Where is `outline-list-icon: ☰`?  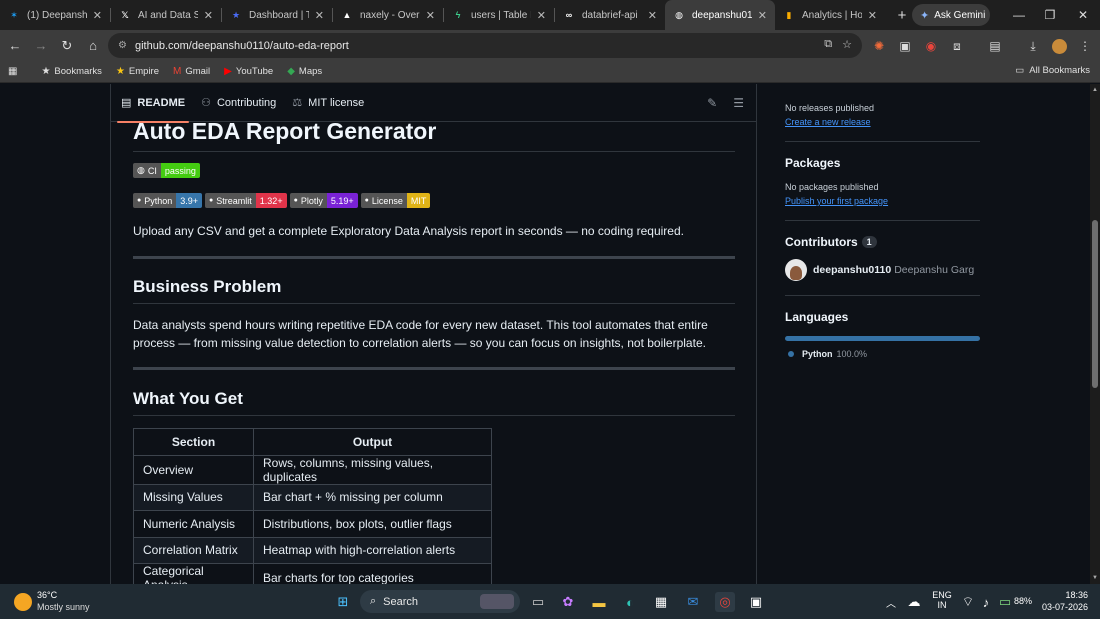 outline-list-icon: ☰ is located at coordinates (738, 103).